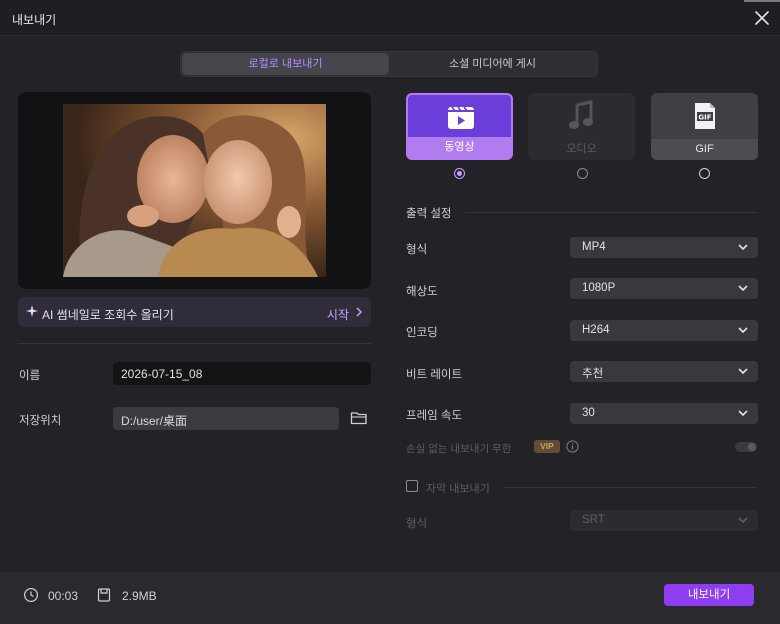  I want to click on subtitle-export-checkbox, so click(412, 486).